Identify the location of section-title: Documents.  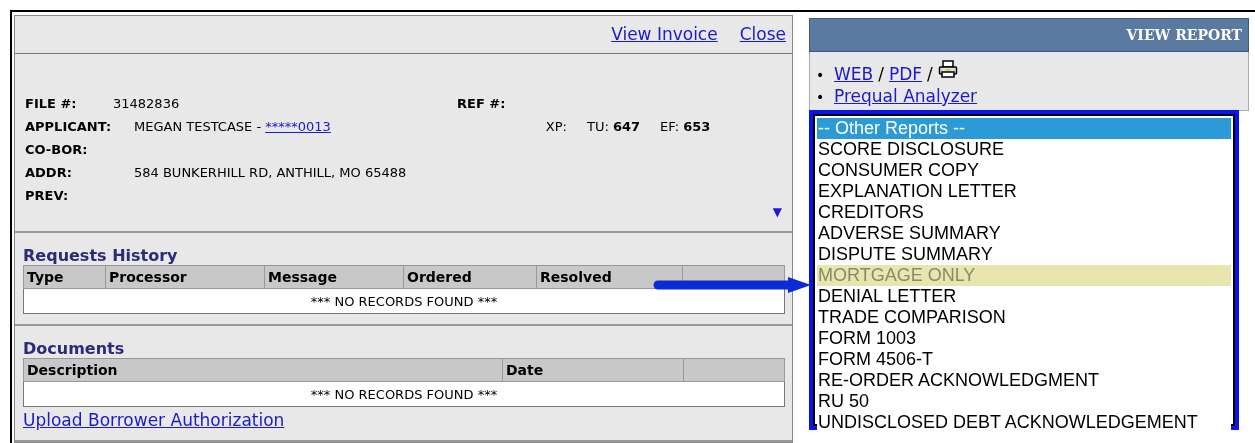
(74, 349).